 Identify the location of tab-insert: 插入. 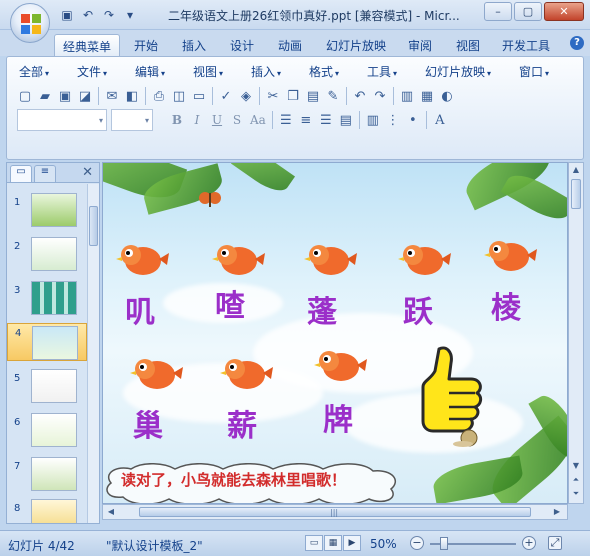
(194, 45).